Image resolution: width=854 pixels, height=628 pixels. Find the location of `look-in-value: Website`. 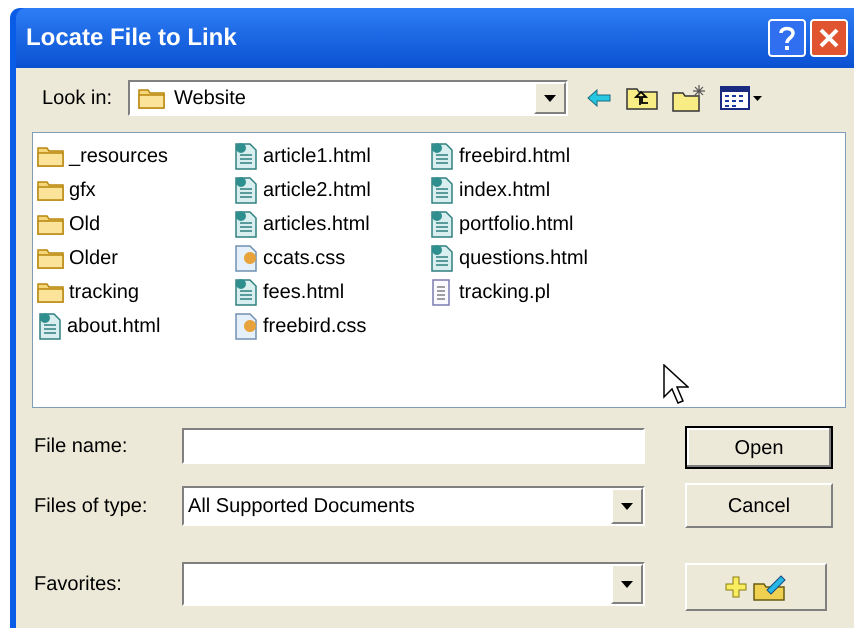

look-in-value: Website is located at coordinates (210, 98).